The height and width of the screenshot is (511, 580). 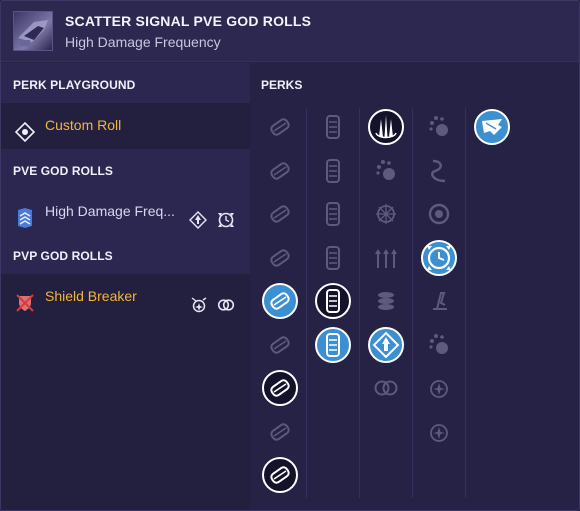 I want to click on page-subtitle: High Damage Frequency, so click(x=143, y=42).